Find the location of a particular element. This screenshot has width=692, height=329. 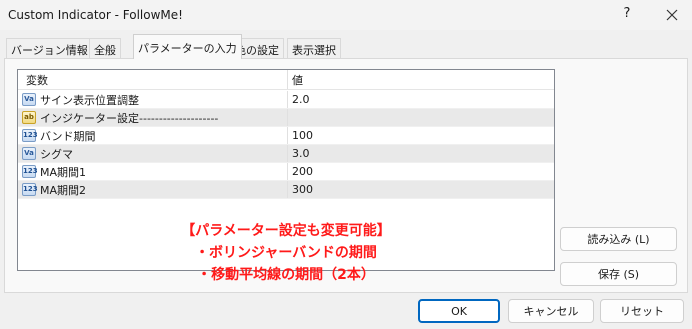

row-name: MA期間1 is located at coordinates (63, 172).